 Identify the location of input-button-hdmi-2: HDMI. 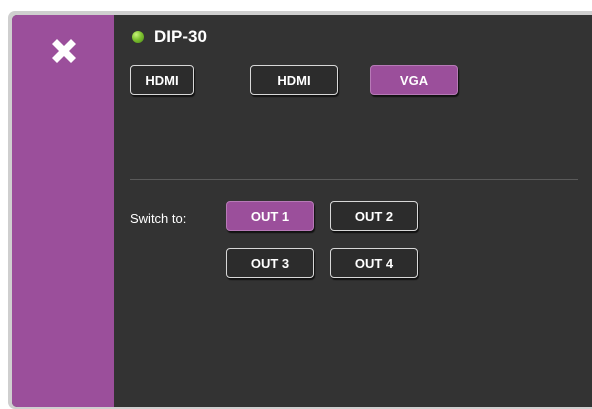
(294, 80).